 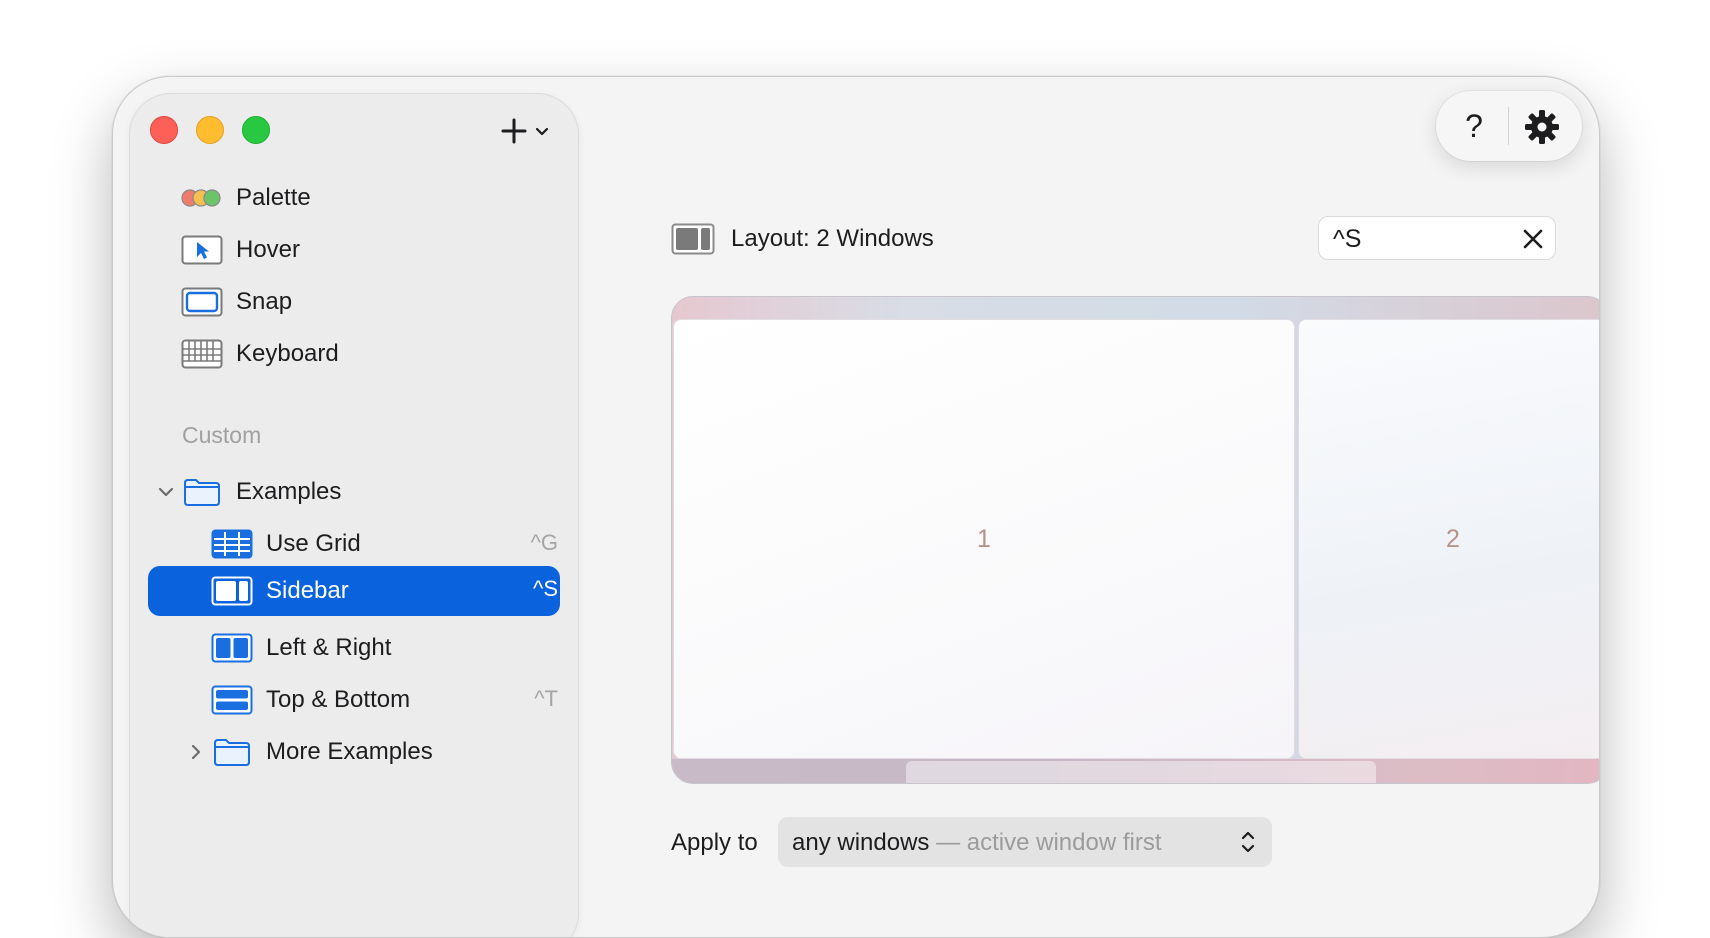 I want to click on shortcut-recorder-field: ^S, so click(x=1437, y=238).